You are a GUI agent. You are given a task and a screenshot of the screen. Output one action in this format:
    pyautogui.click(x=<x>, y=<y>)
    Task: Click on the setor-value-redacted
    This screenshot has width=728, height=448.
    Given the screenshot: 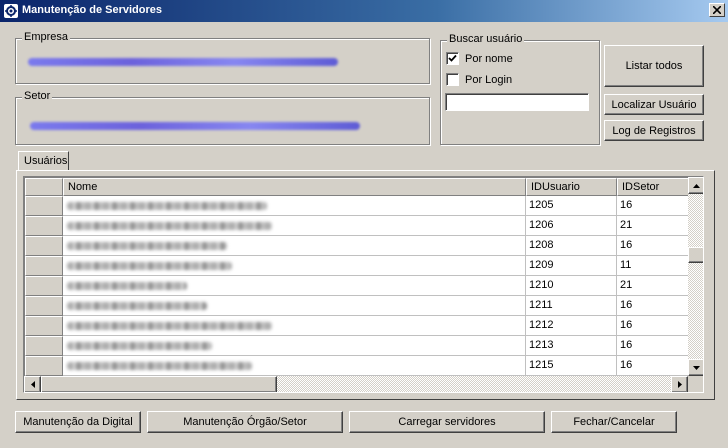 What is the action you would take?
    pyautogui.click(x=195, y=126)
    